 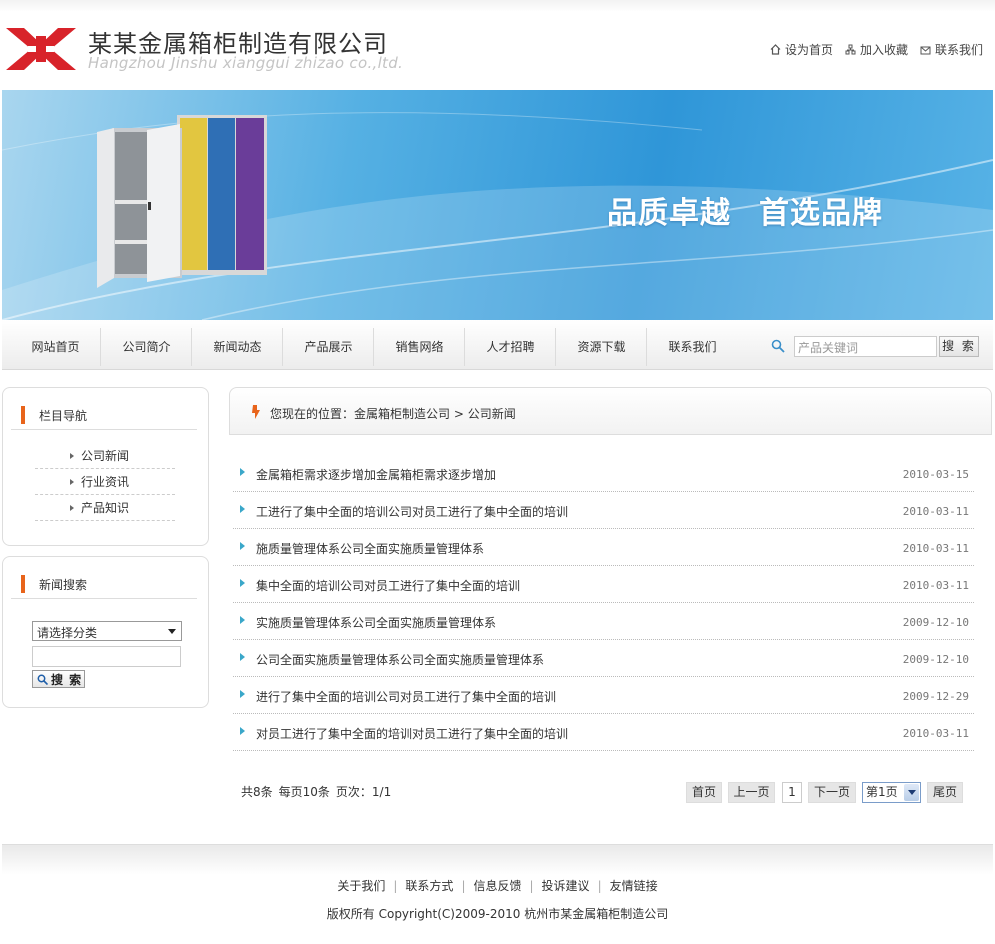 What do you see at coordinates (959, 346) in the screenshot?
I see `product-search-button: 搜 索` at bounding box center [959, 346].